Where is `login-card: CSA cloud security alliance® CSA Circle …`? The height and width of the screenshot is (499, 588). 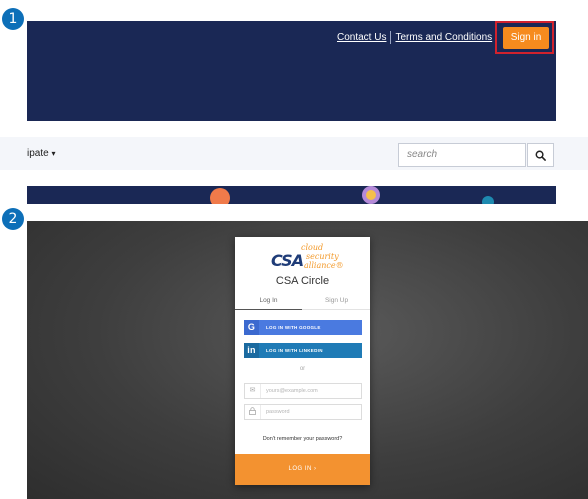
login-card: CSA cloud security alliance® CSA Circle … is located at coordinates (302, 361).